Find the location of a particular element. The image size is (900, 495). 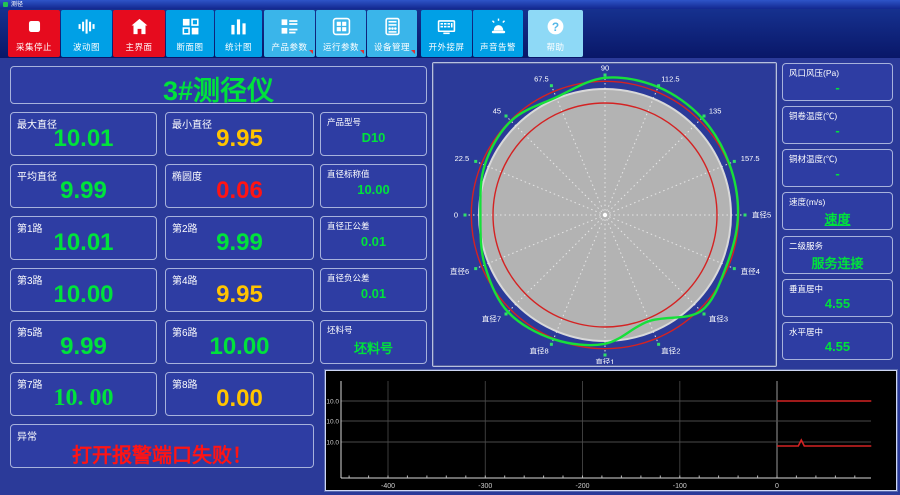

metric-box: 最小直径 9.95 is located at coordinates (239, 134).